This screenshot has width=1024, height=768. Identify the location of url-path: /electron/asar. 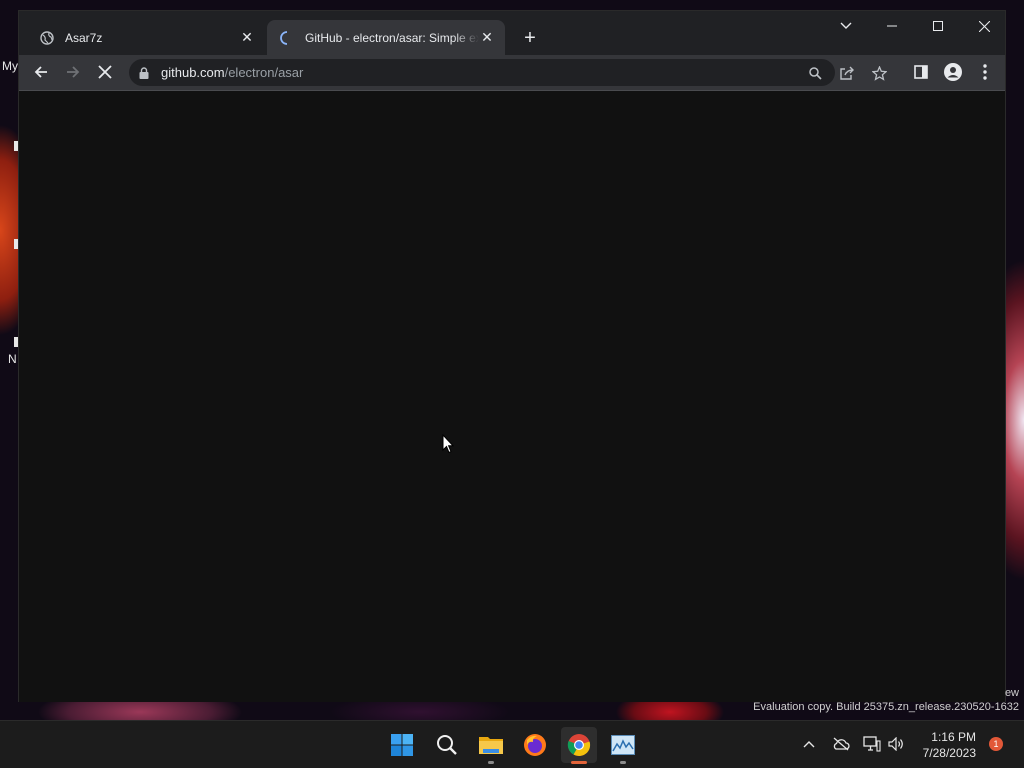
(264, 72).